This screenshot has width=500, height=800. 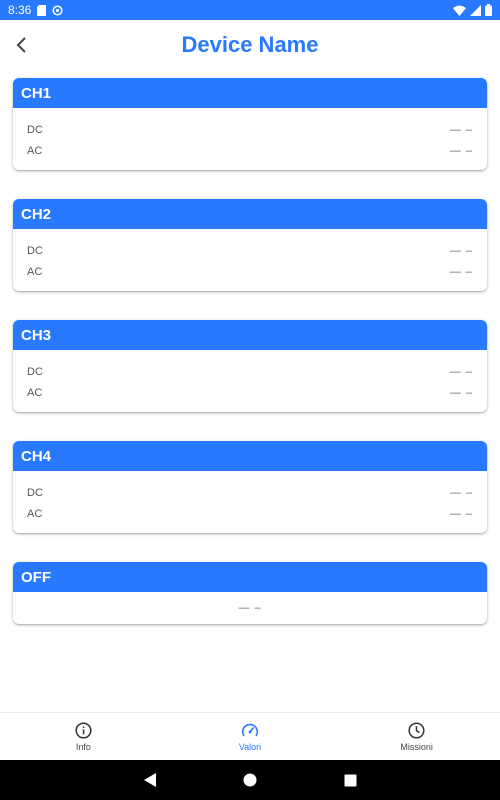 I want to click on triangle-back-icon, so click(x=150, y=780).